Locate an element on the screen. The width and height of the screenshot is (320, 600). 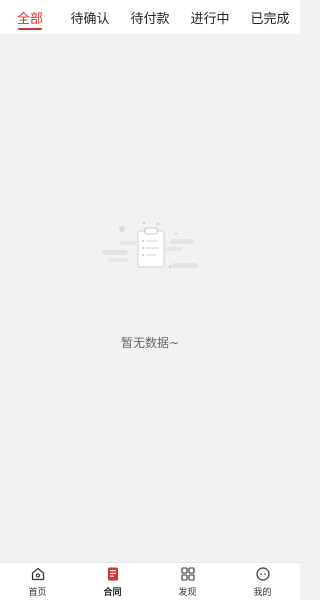
nav-label: 合同 is located at coordinates (112, 592).